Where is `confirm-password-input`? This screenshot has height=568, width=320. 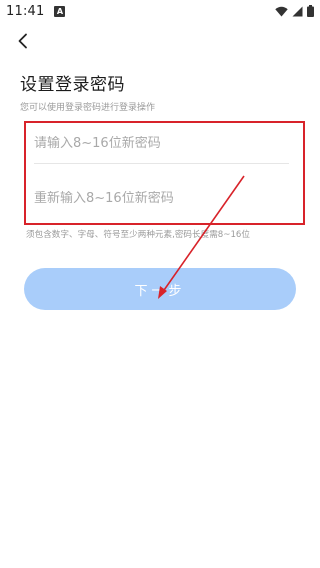 confirm-password-input is located at coordinates (164, 198).